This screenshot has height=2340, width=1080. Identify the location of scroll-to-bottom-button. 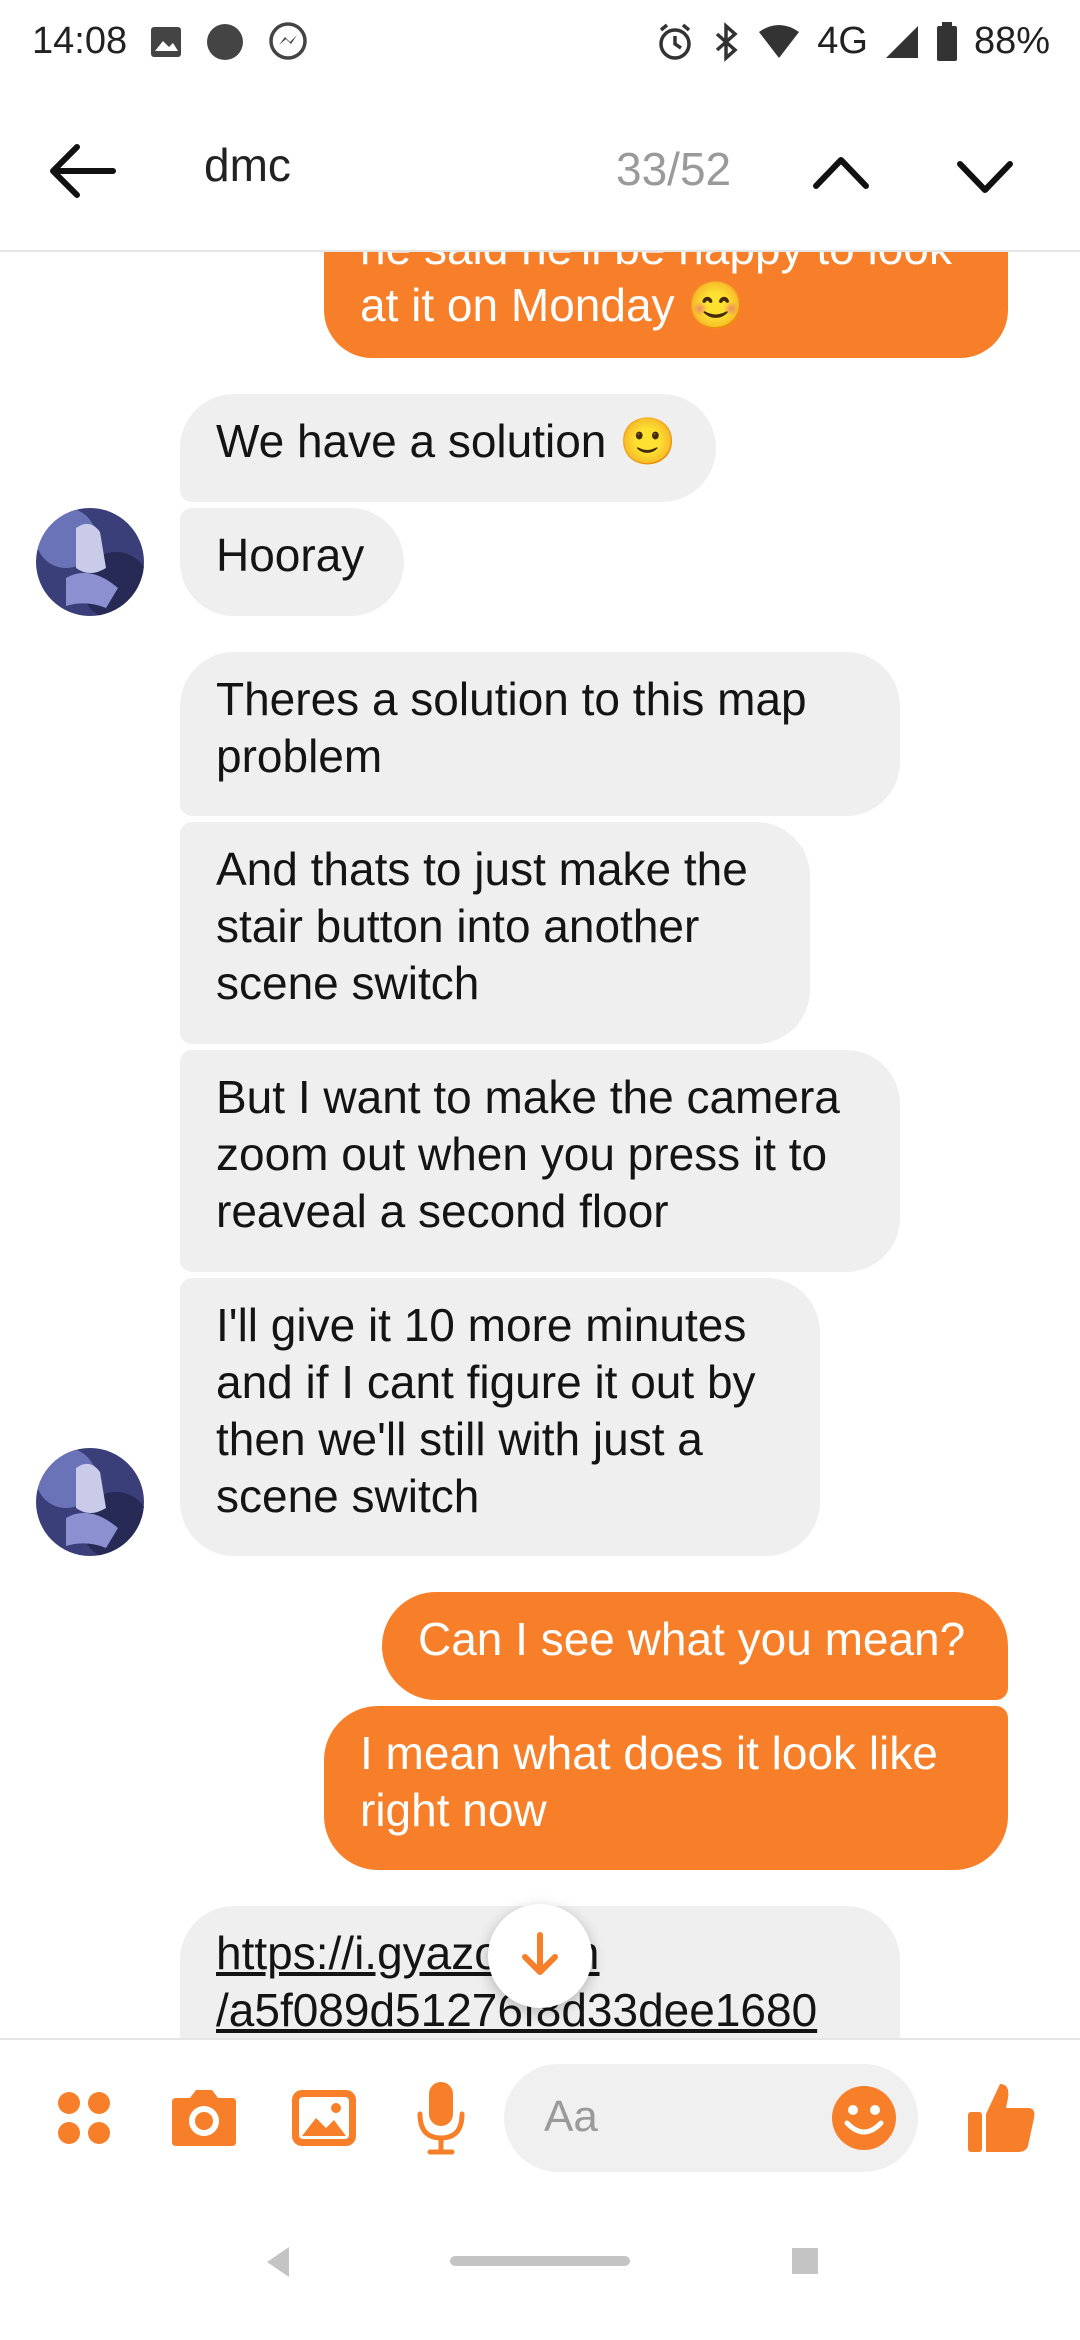
(540, 1956).